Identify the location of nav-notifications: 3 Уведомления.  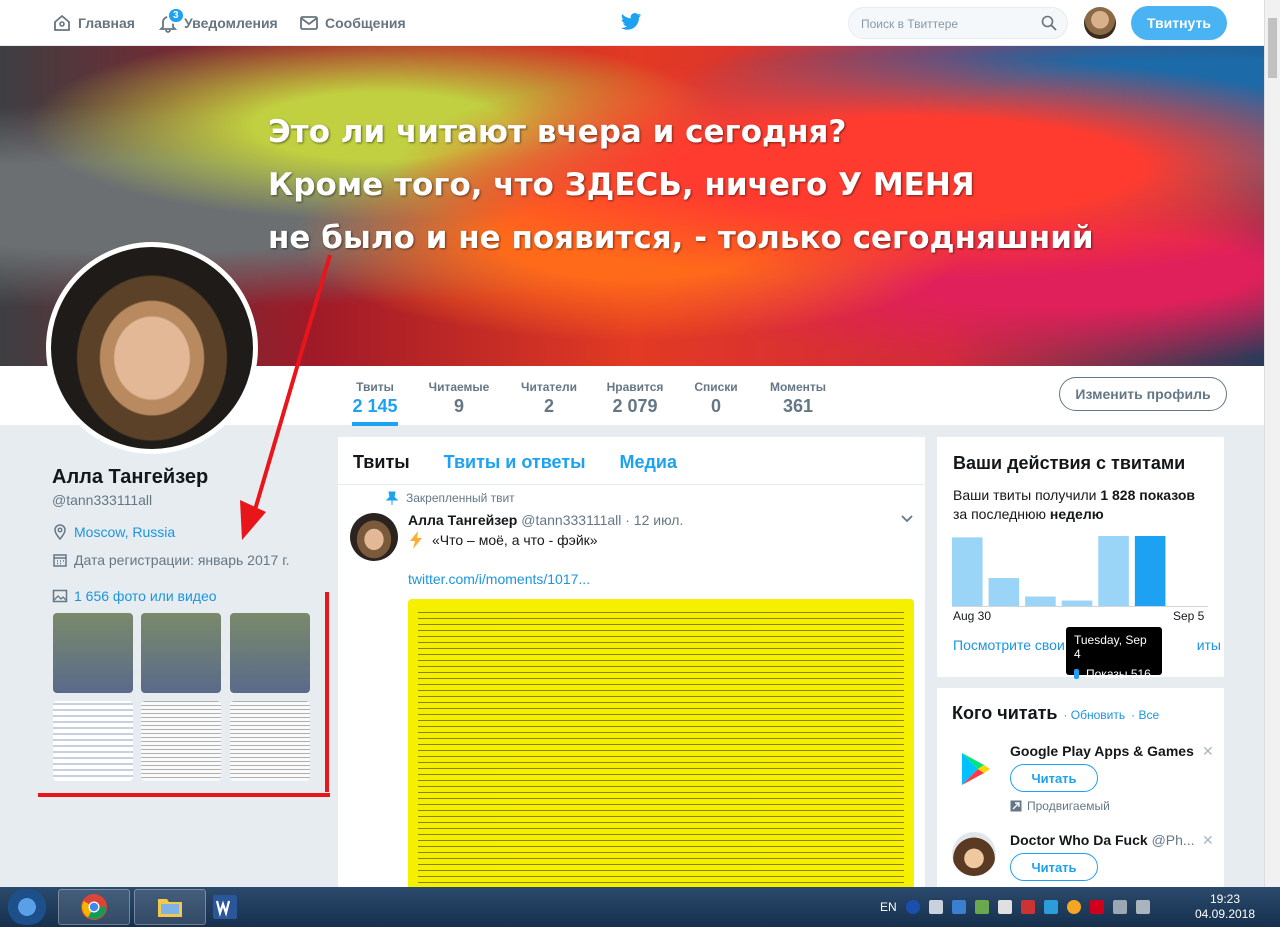
(218, 23).